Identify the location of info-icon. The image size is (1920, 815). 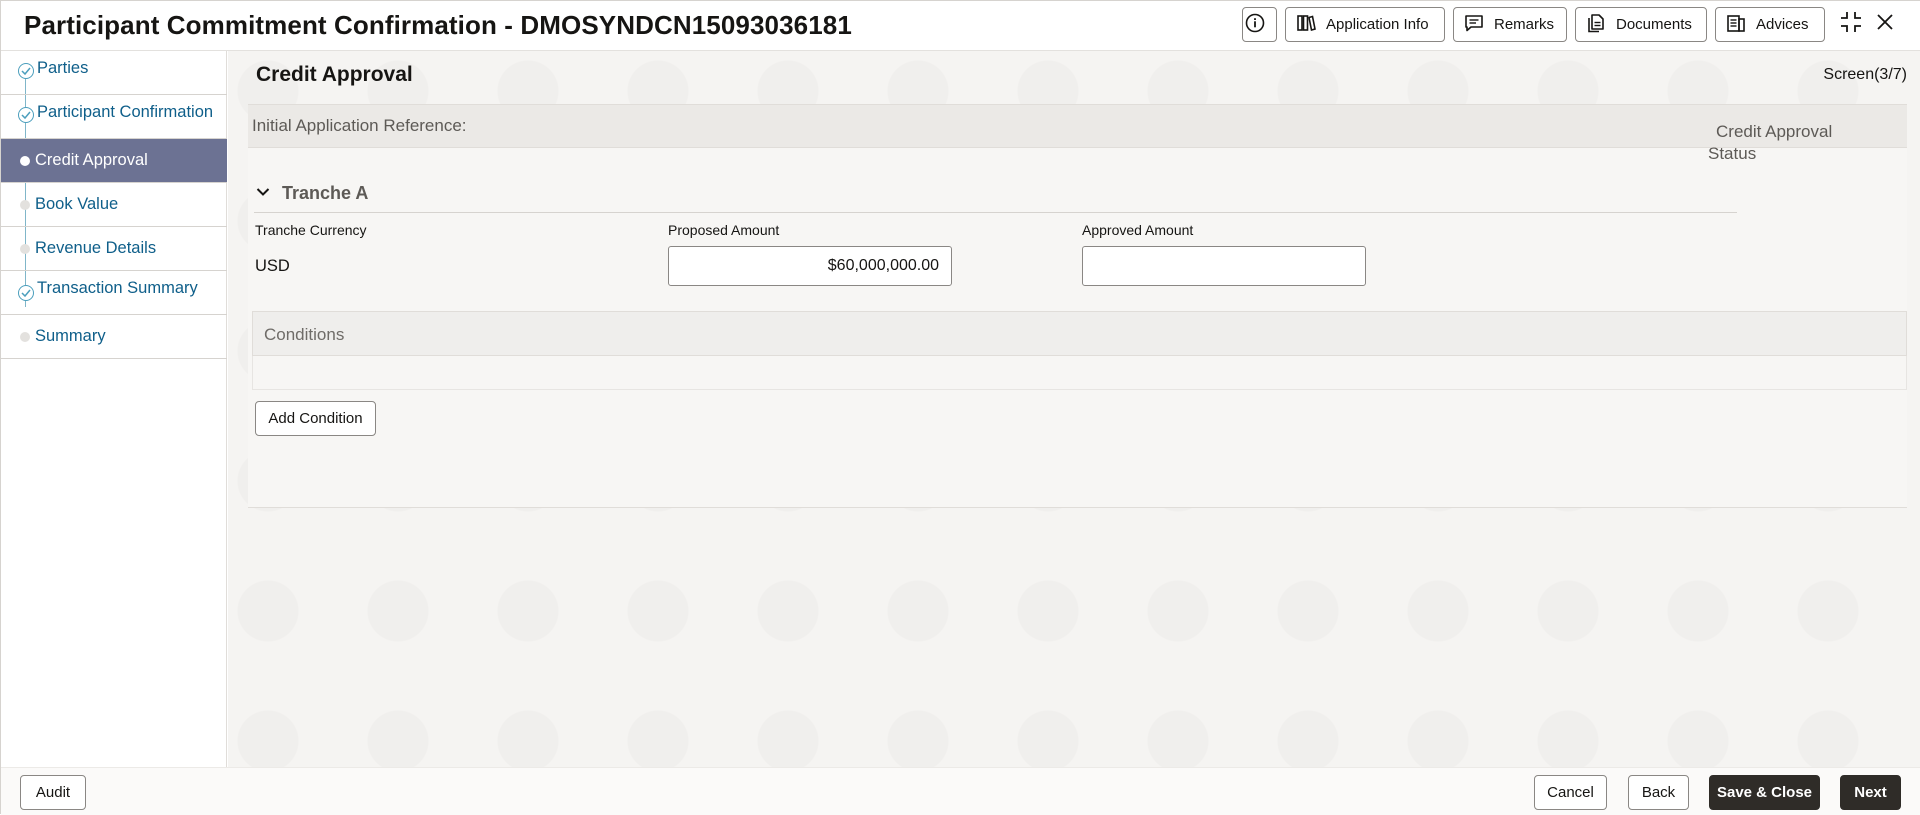
(1260, 25).